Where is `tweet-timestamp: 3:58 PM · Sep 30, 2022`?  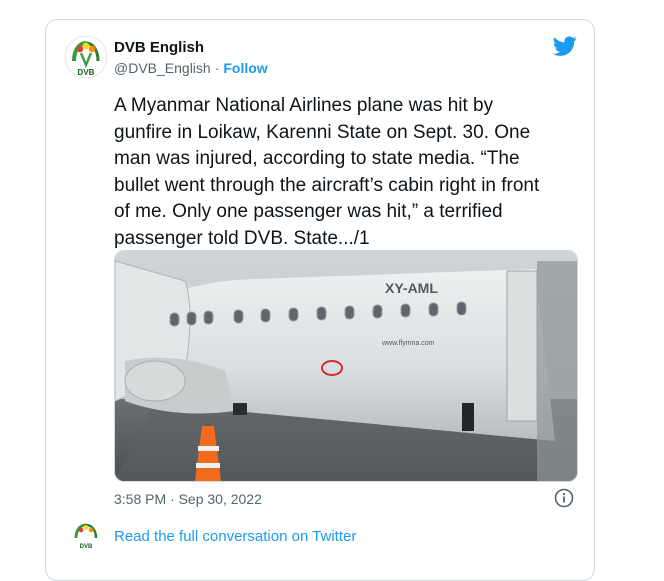
tweet-timestamp: 3:58 PM · Sep 30, 2022 is located at coordinates (188, 499).